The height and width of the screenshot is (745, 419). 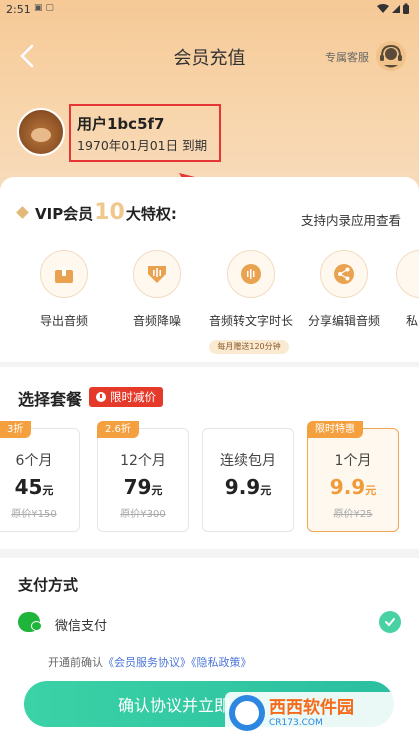 I want to click on plan-original-price: 原价¥300, so click(x=143, y=514).